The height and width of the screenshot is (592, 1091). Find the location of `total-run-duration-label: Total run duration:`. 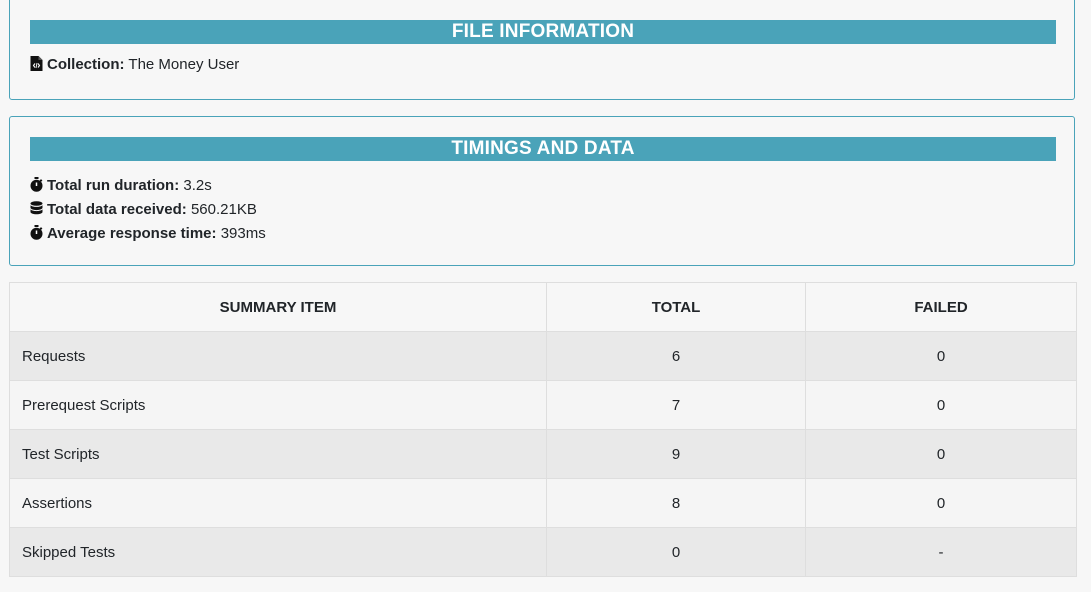

total-run-duration-label: Total run duration: is located at coordinates (113, 185).